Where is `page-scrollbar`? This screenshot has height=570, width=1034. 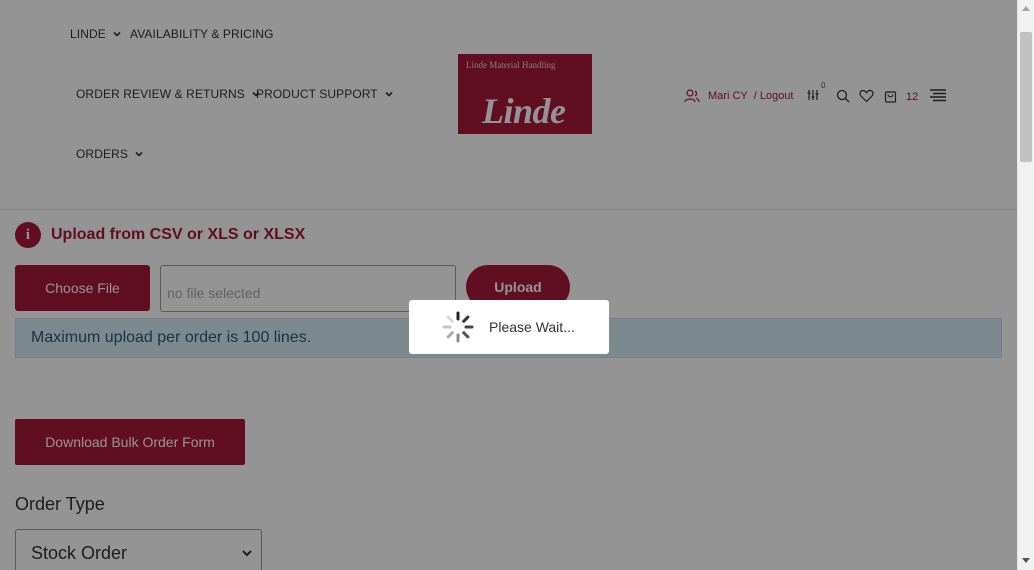 page-scrollbar is located at coordinates (1025, 285).